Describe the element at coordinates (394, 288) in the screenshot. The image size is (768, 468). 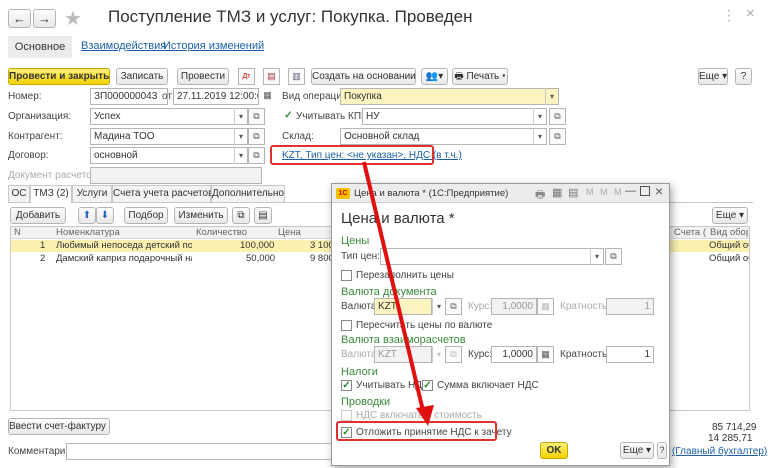
I see `arrow-shaft` at that location.